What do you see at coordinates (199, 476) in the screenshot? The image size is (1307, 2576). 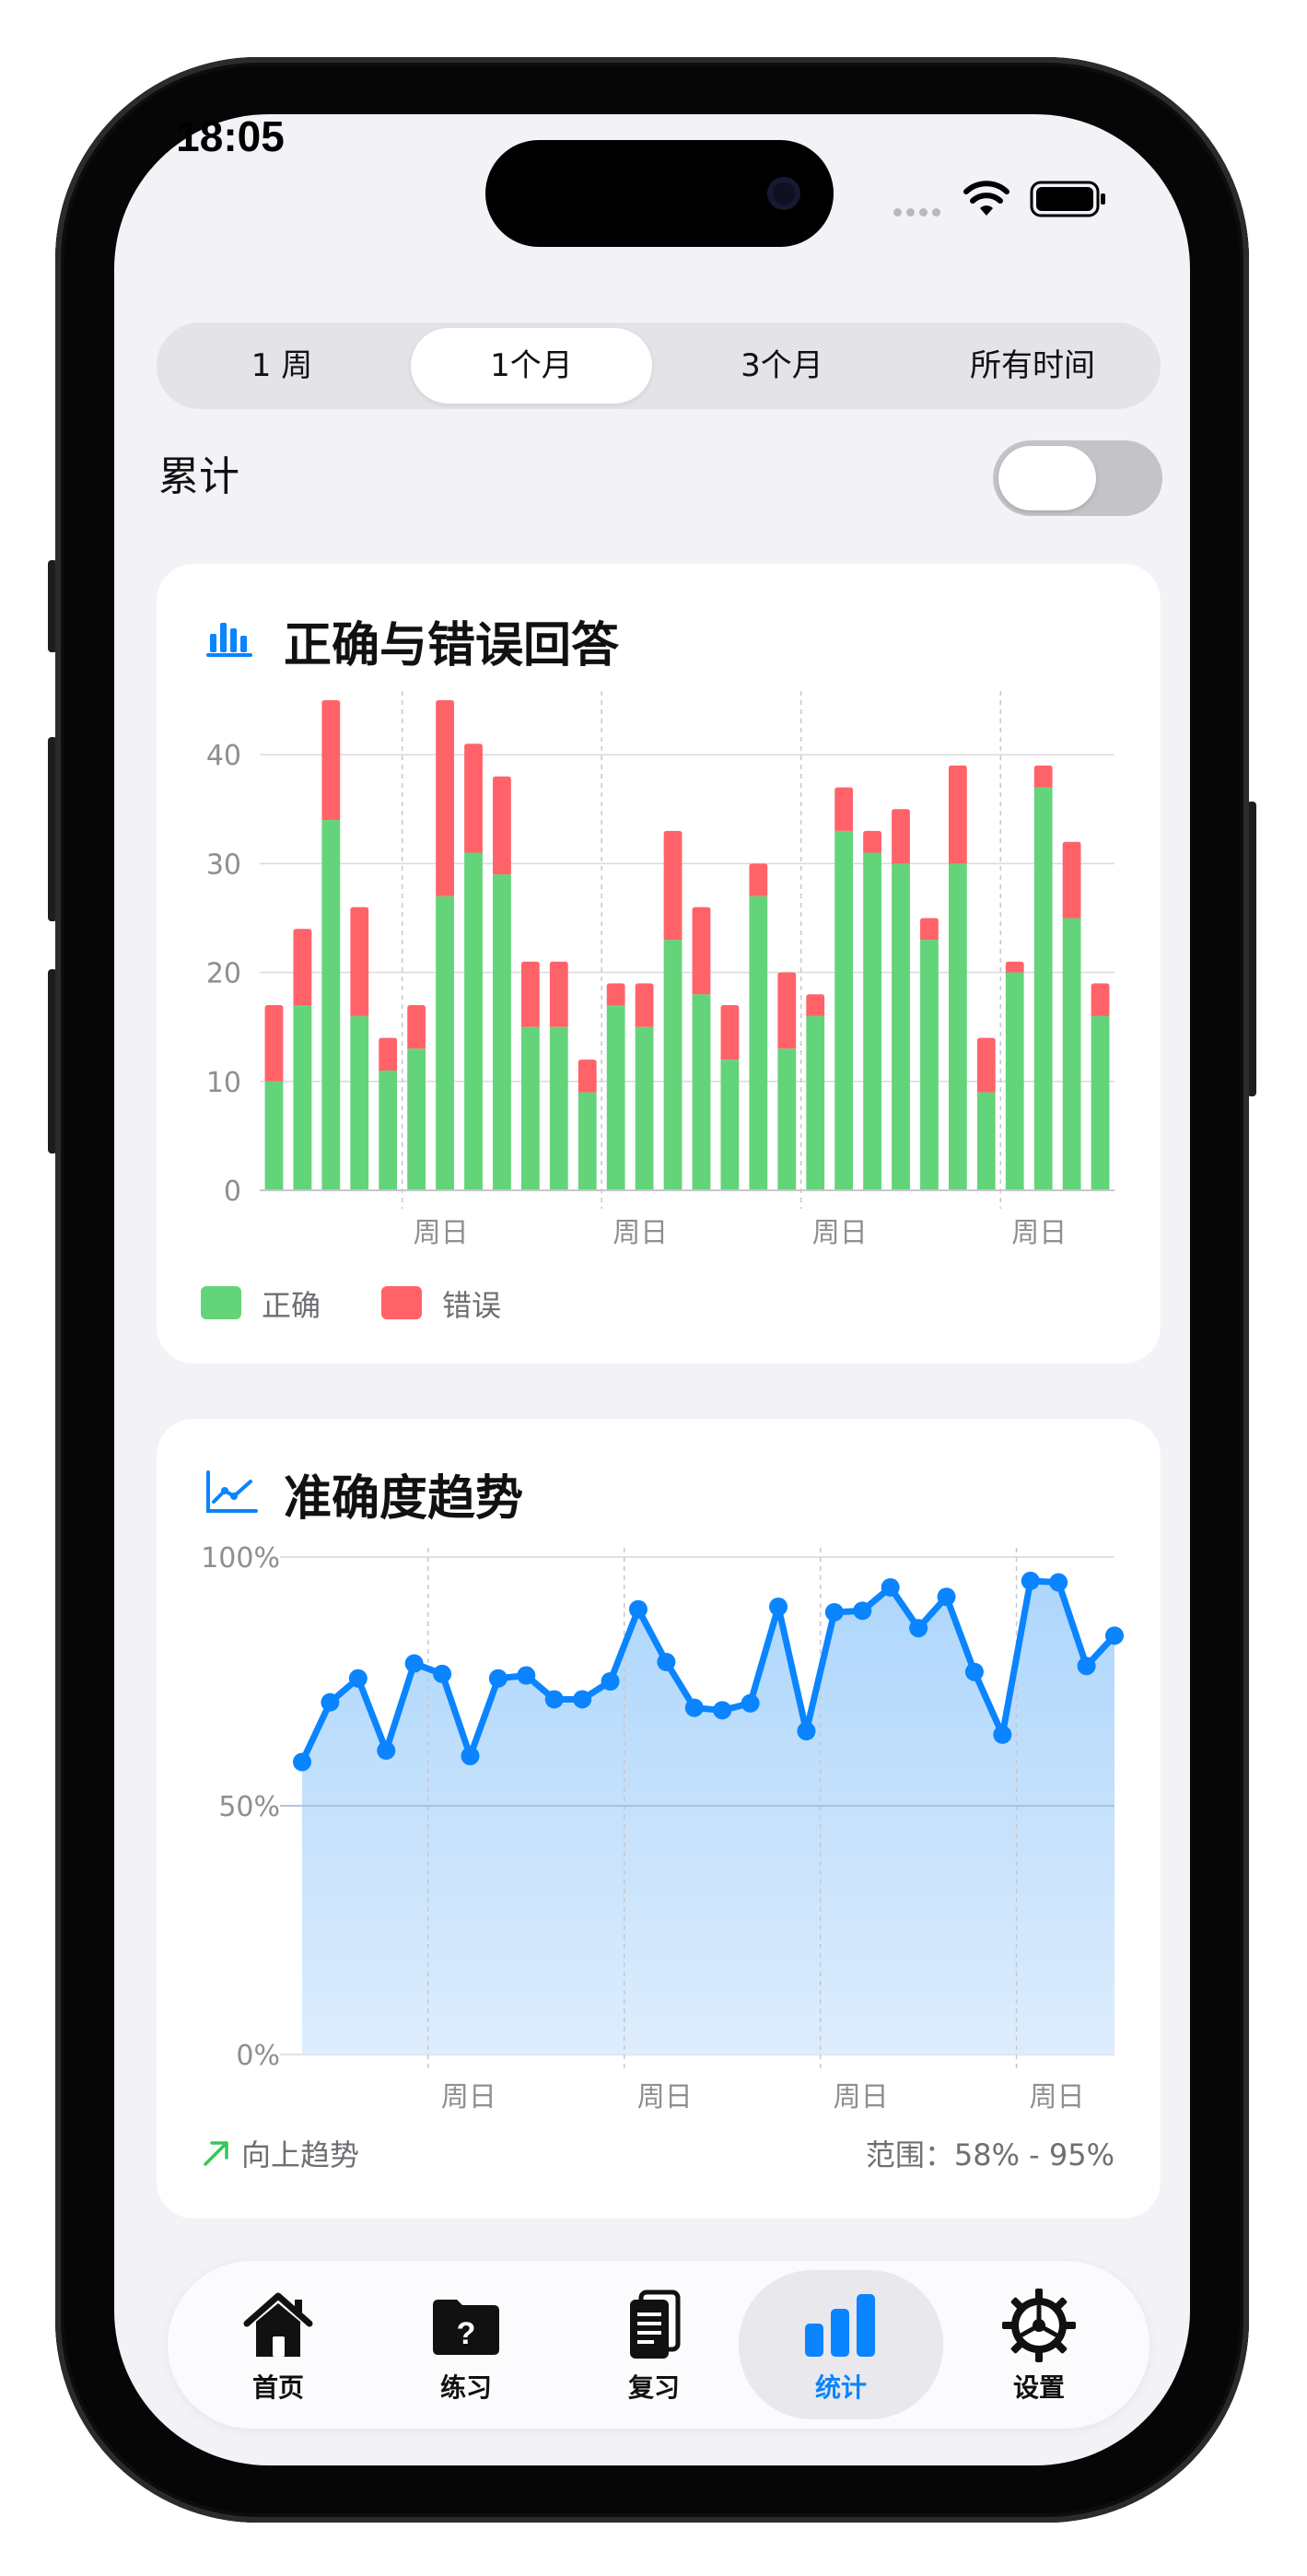 I see `cumulative-label: 累计` at bounding box center [199, 476].